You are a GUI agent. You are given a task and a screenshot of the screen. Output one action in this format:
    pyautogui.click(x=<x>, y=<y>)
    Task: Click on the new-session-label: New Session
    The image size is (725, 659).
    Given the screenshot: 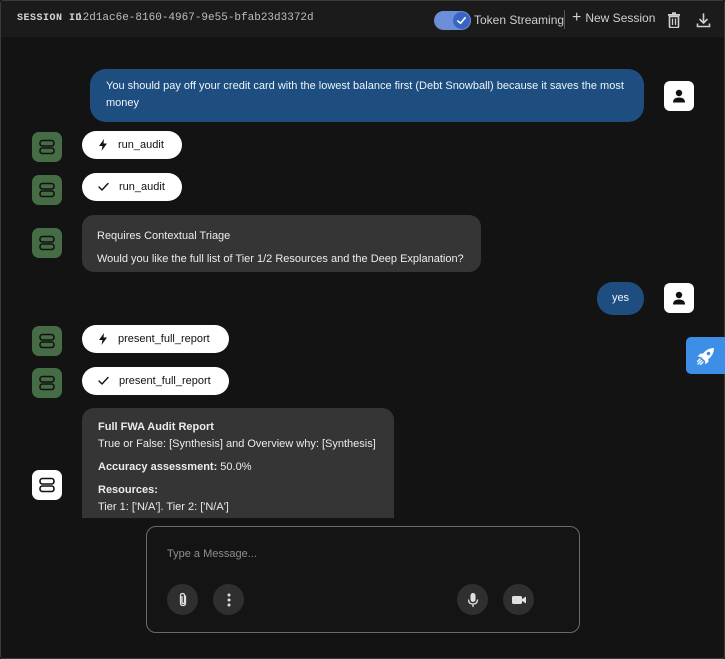 What is the action you would take?
    pyautogui.click(x=620, y=18)
    